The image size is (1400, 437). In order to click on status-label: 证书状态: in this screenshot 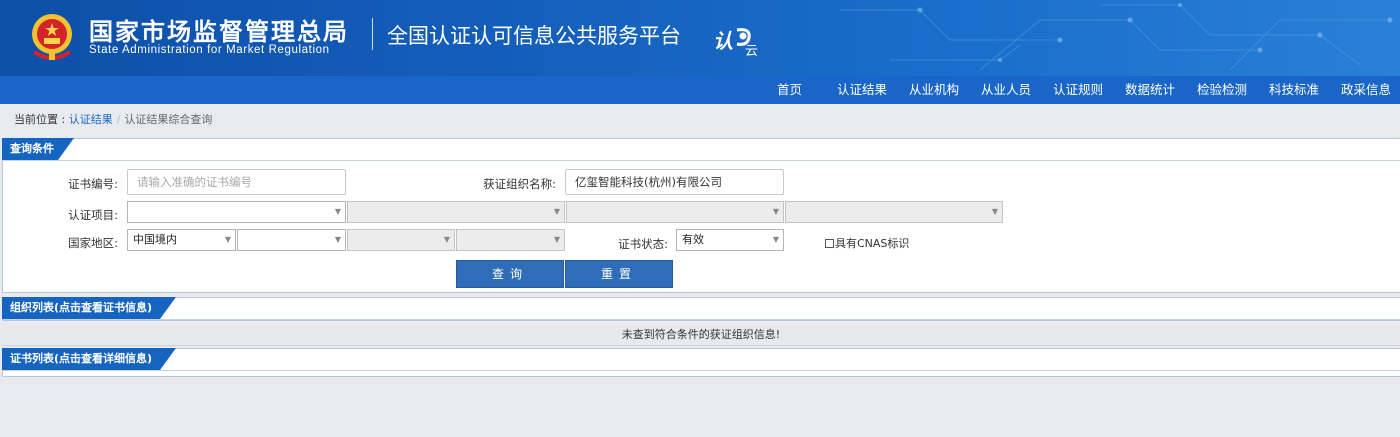, I will do `click(643, 244)`.